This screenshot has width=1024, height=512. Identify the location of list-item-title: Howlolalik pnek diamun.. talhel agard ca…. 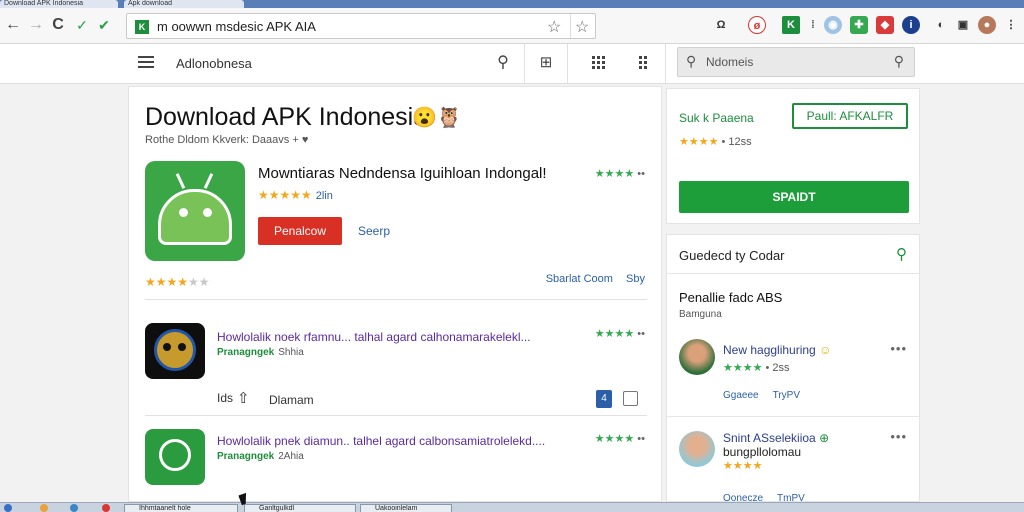
(381, 441).